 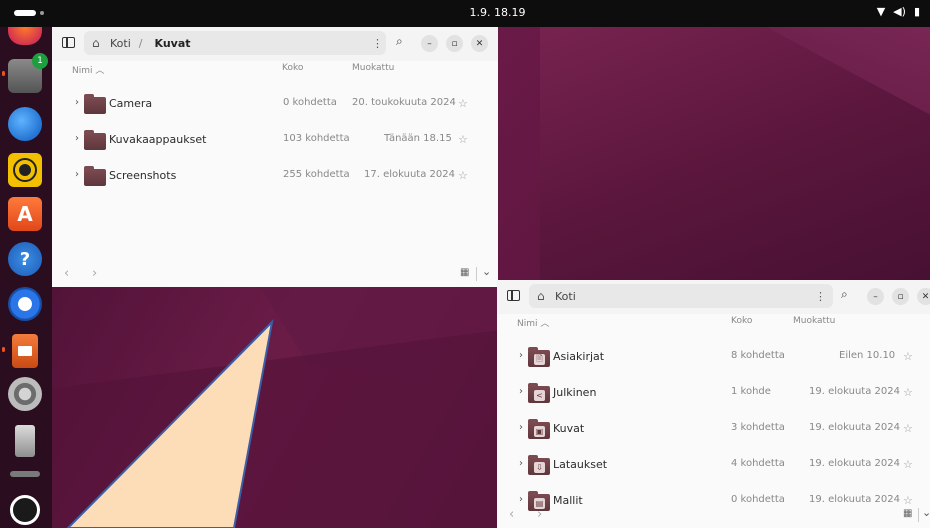 I want to click on list-item: › ▣ Kuvat 3 kohdetta 19. elokuuta 2024 ☆, so click(x=713, y=429).